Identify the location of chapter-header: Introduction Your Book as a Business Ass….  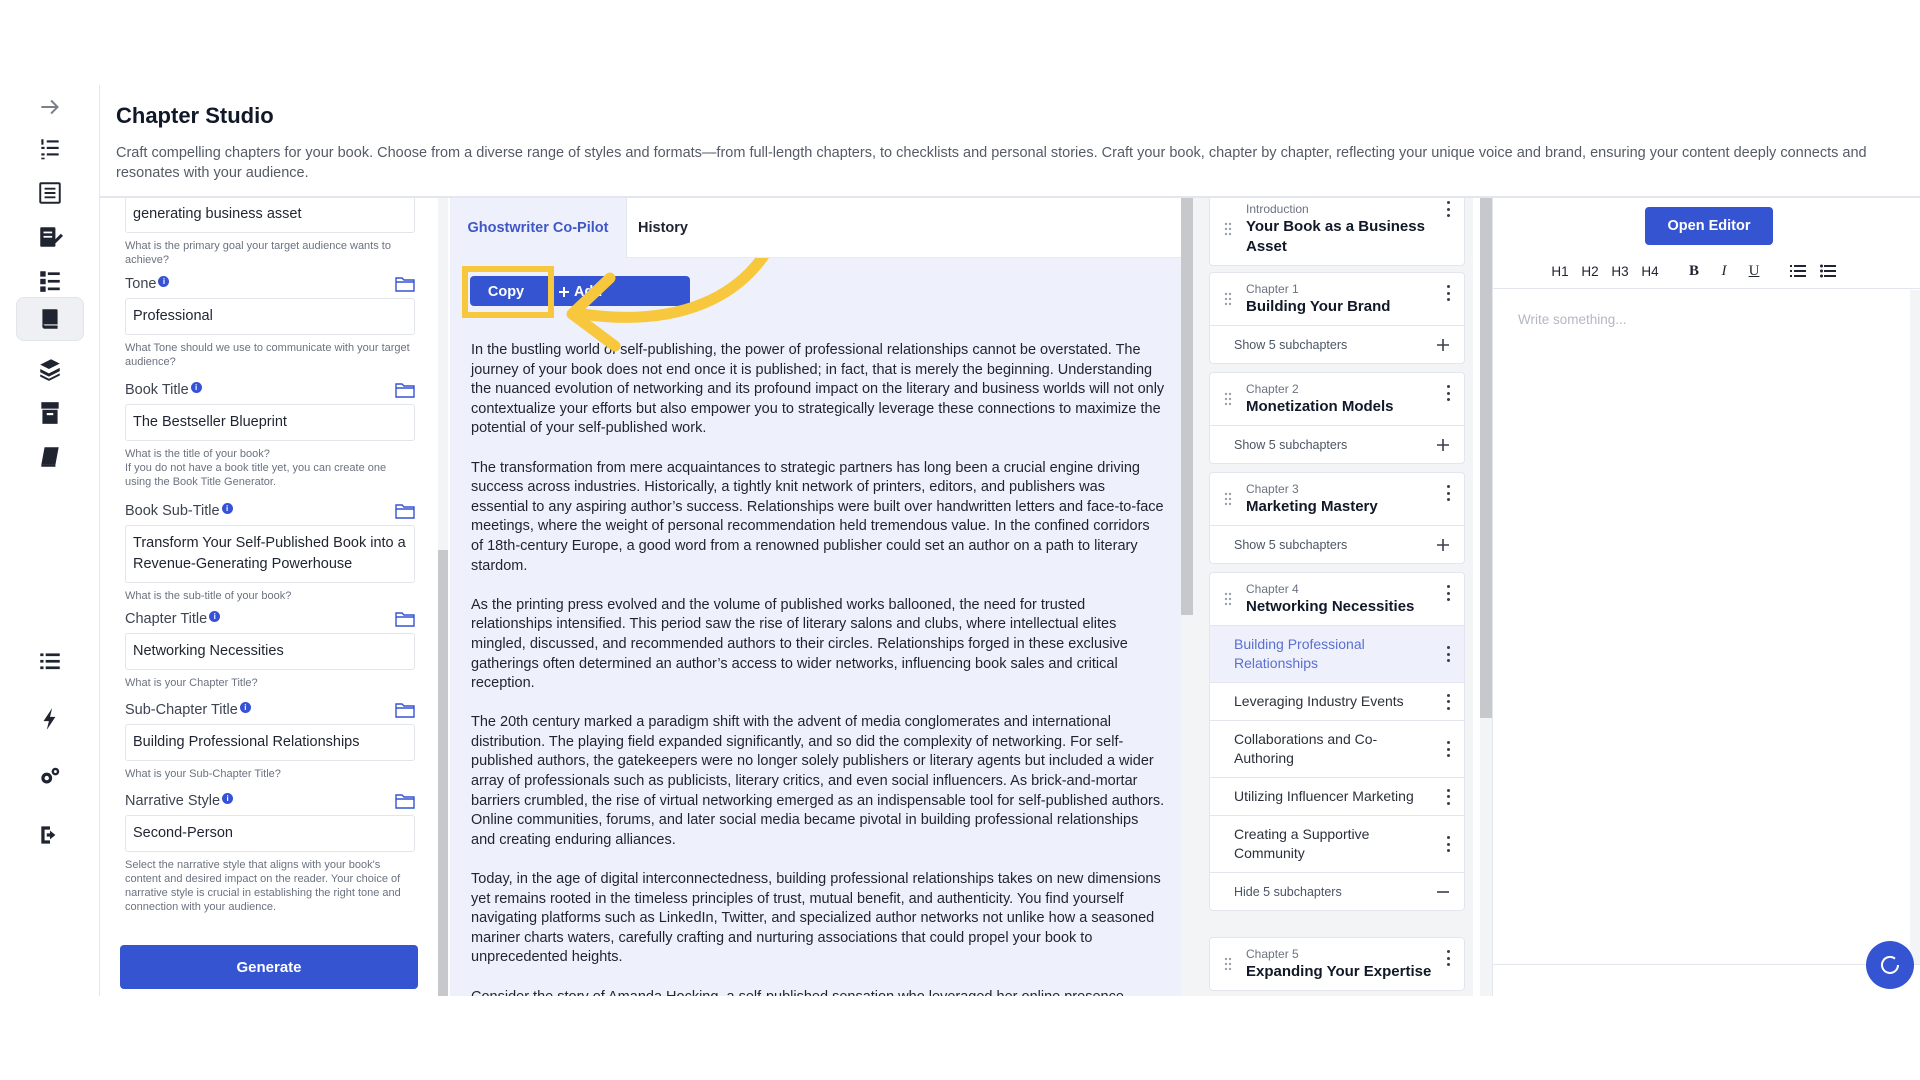
(1337, 231).